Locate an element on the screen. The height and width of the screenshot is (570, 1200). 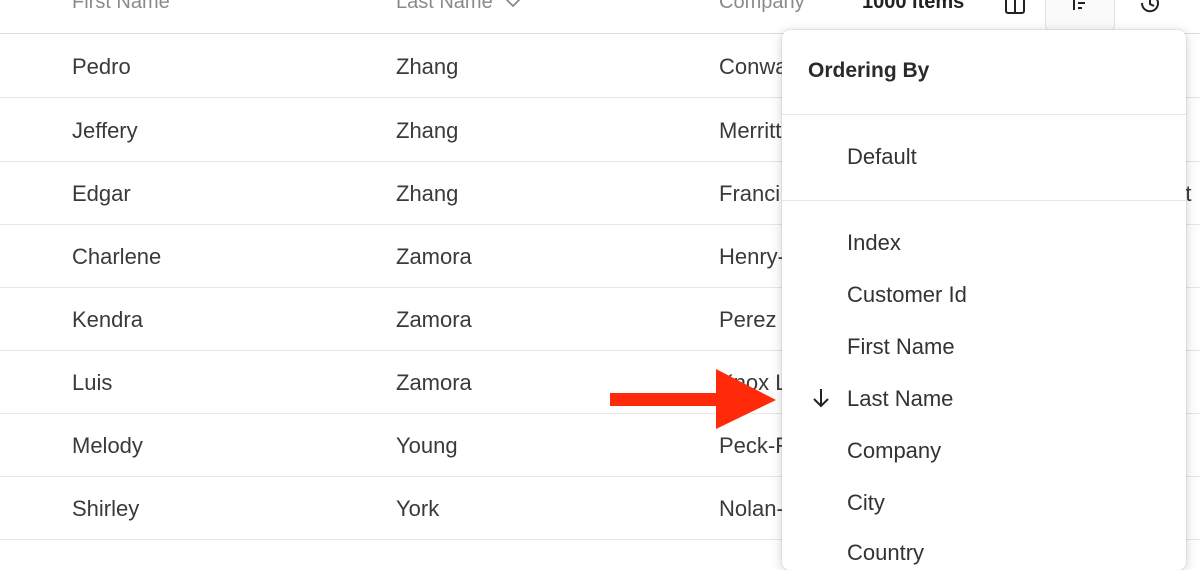
dropdown-title: Ordering By is located at coordinates (869, 70).